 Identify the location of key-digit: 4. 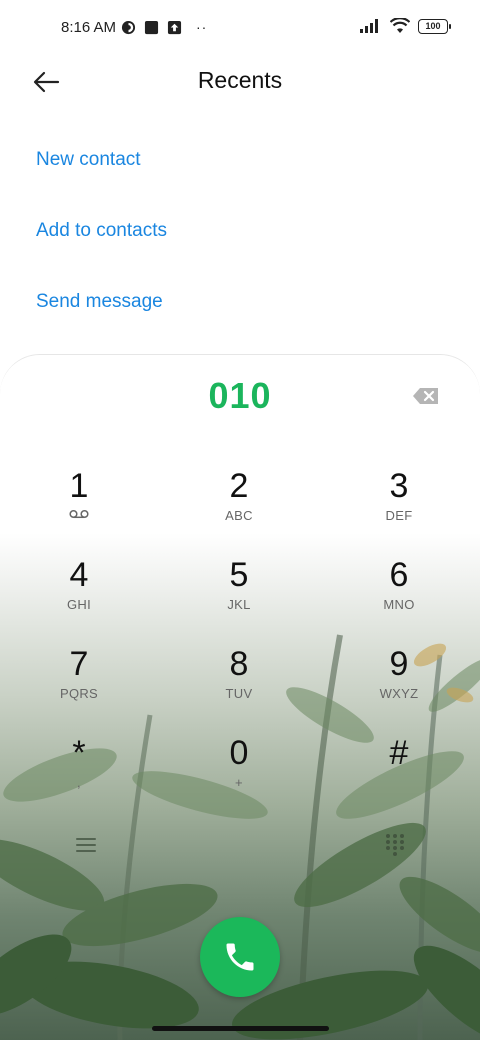
(79, 575).